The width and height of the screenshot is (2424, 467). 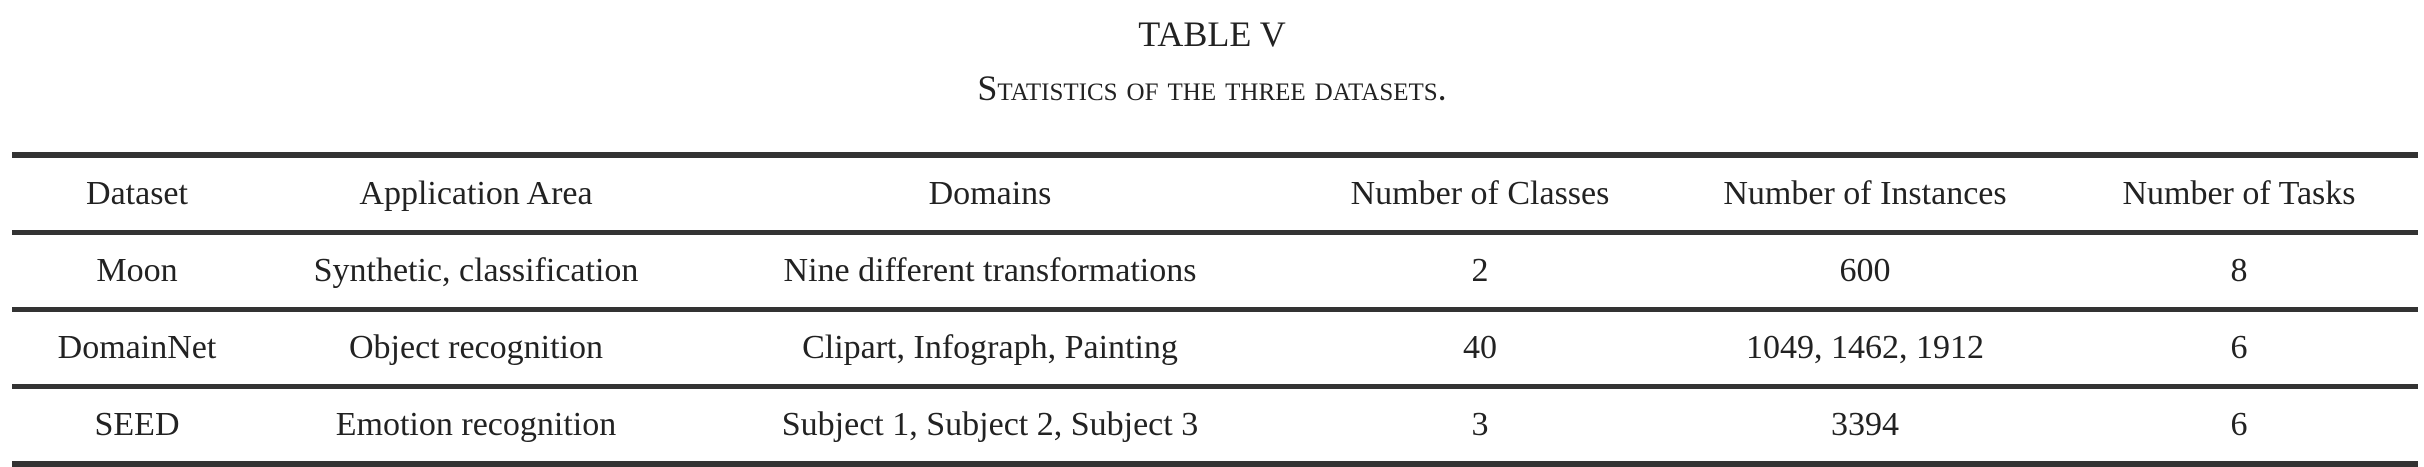 I want to click on header-dataset: Dataset, so click(x=137, y=193).